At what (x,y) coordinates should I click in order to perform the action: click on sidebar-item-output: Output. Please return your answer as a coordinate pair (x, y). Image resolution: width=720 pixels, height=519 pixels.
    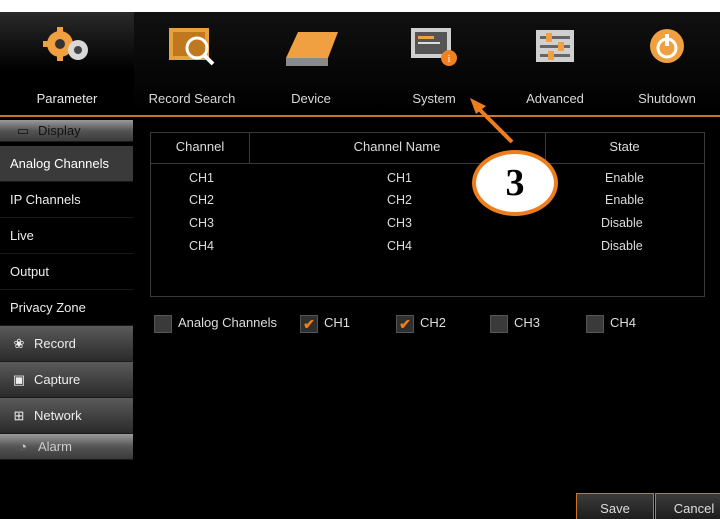
    Looking at the image, I should click on (66, 272).